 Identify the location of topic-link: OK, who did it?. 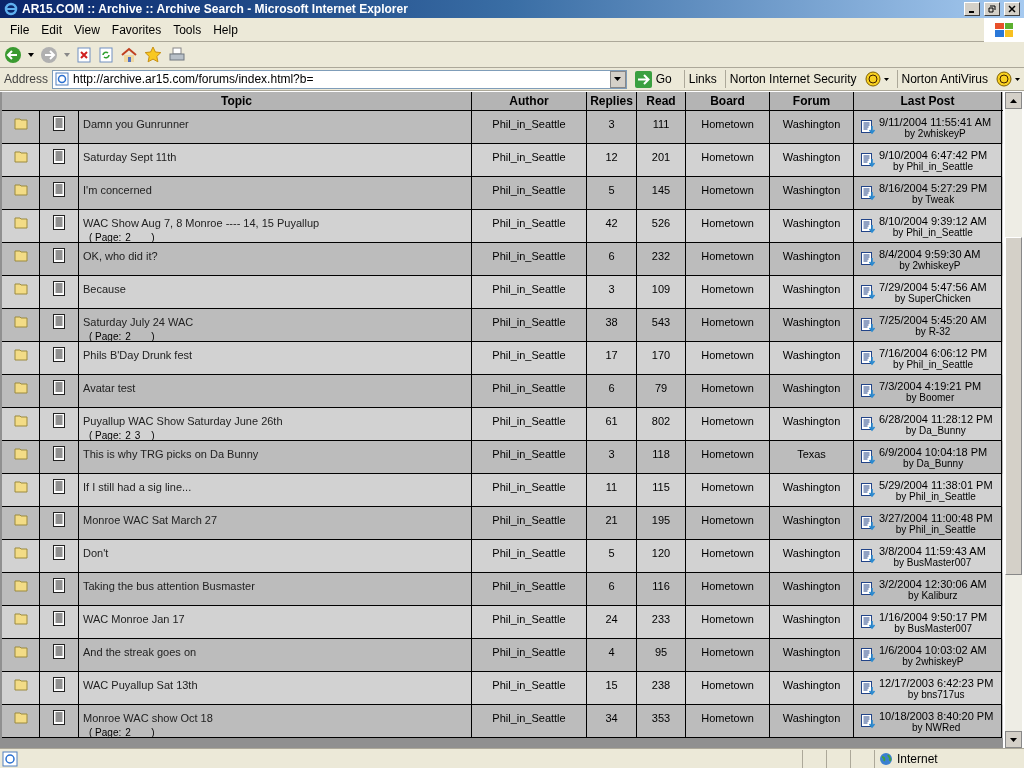
(120, 256).